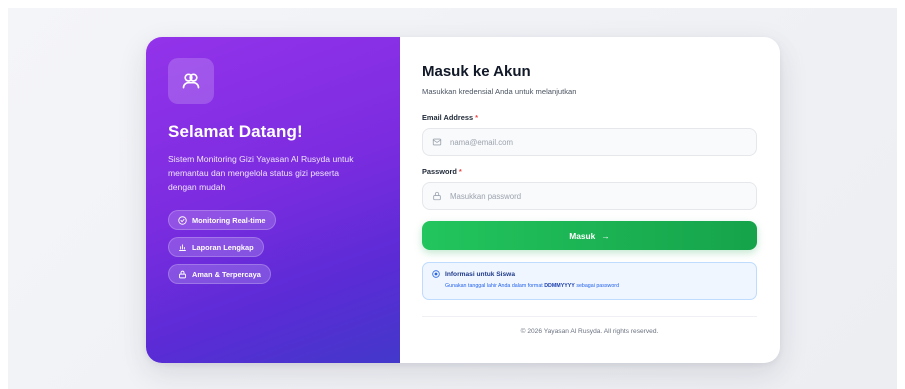 The height and width of the screenshot is (389, 905). Describe the element at coordinates (182, 247) in the screenshot. I see `bar-chart-icon` at that location.